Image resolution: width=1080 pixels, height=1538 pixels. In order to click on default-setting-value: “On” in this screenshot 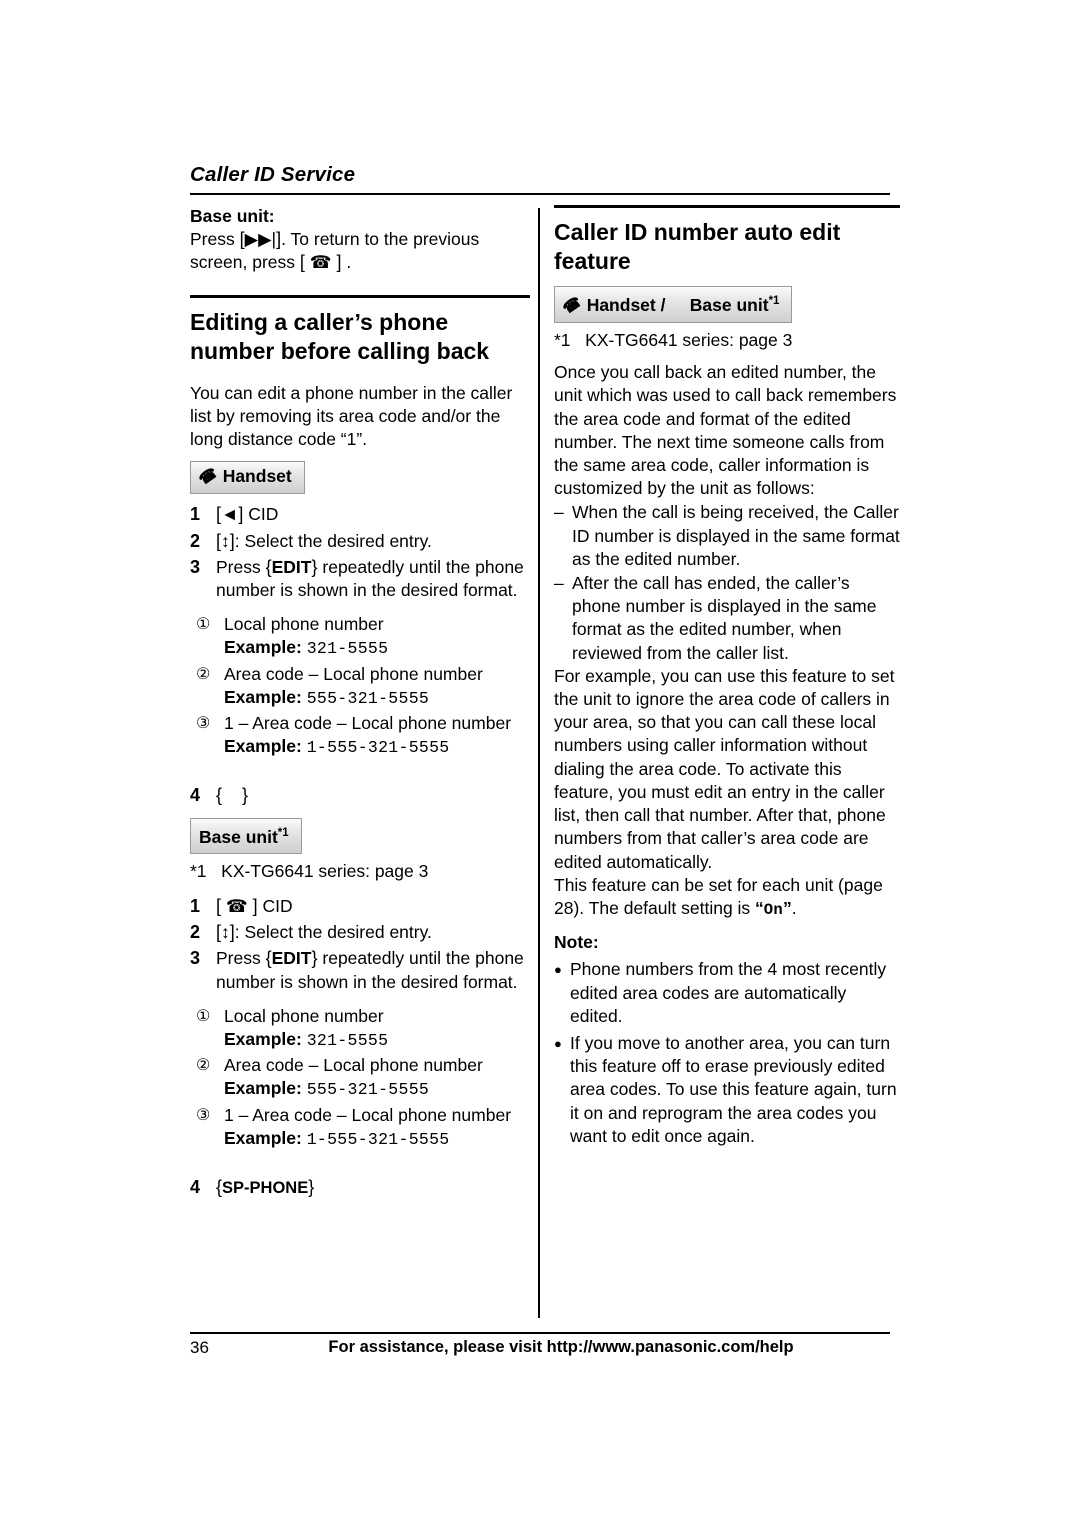, I will do `click(773, 908)`.